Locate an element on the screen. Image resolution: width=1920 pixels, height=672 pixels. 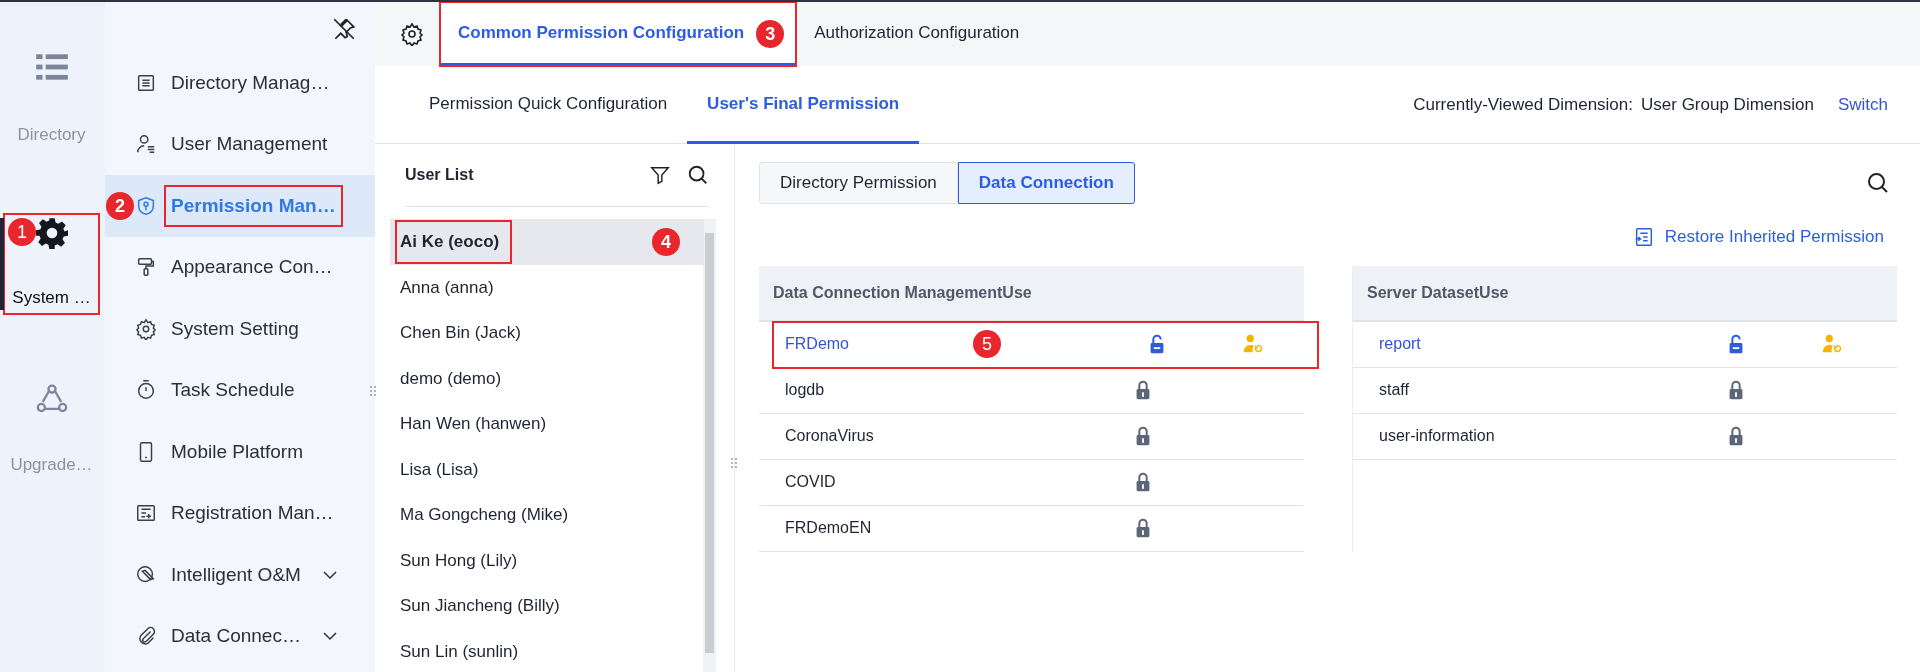
shield-icon is located at coordinates (146, 205).